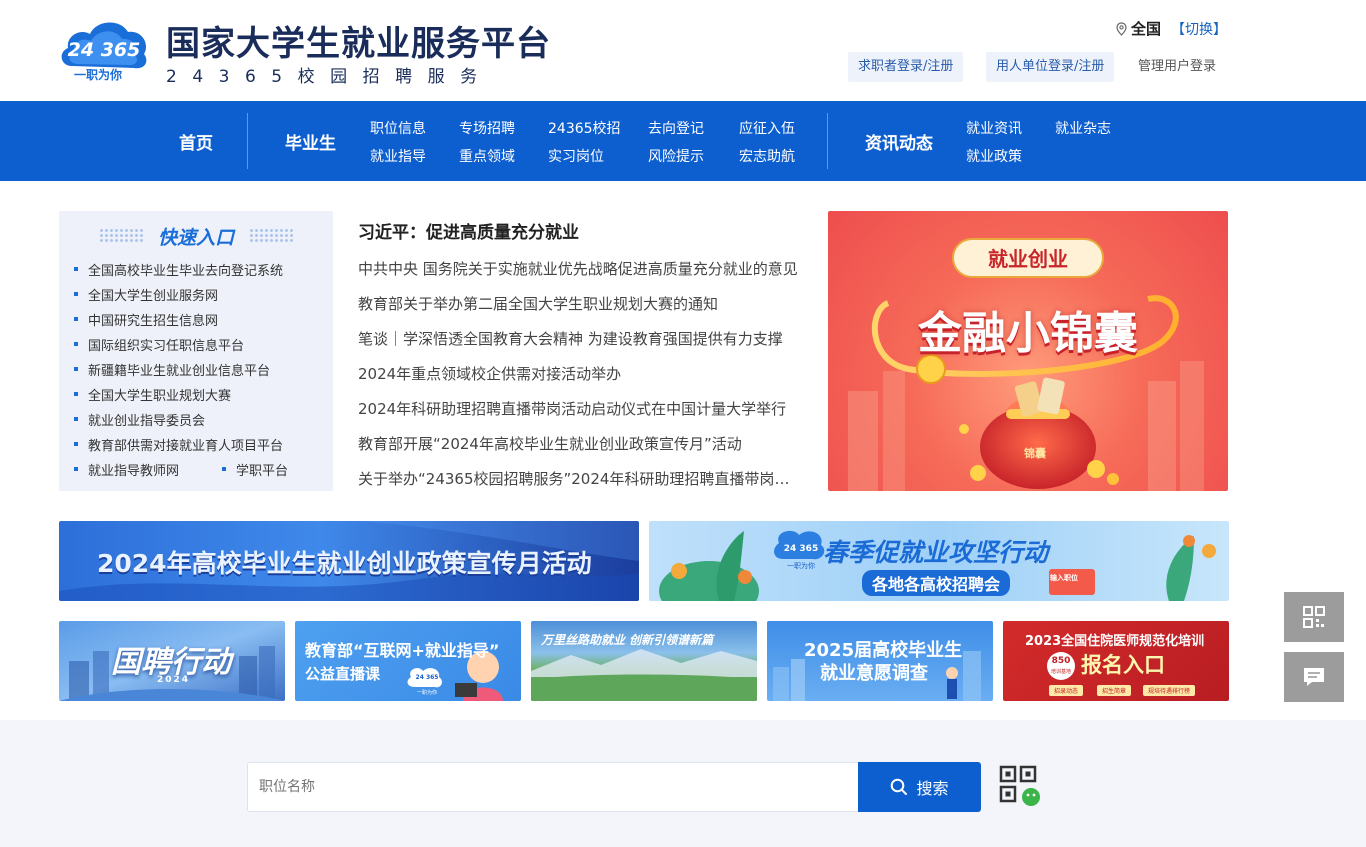  I want to click on nav-link-key-fields: 重点领域, so click(487, 156).